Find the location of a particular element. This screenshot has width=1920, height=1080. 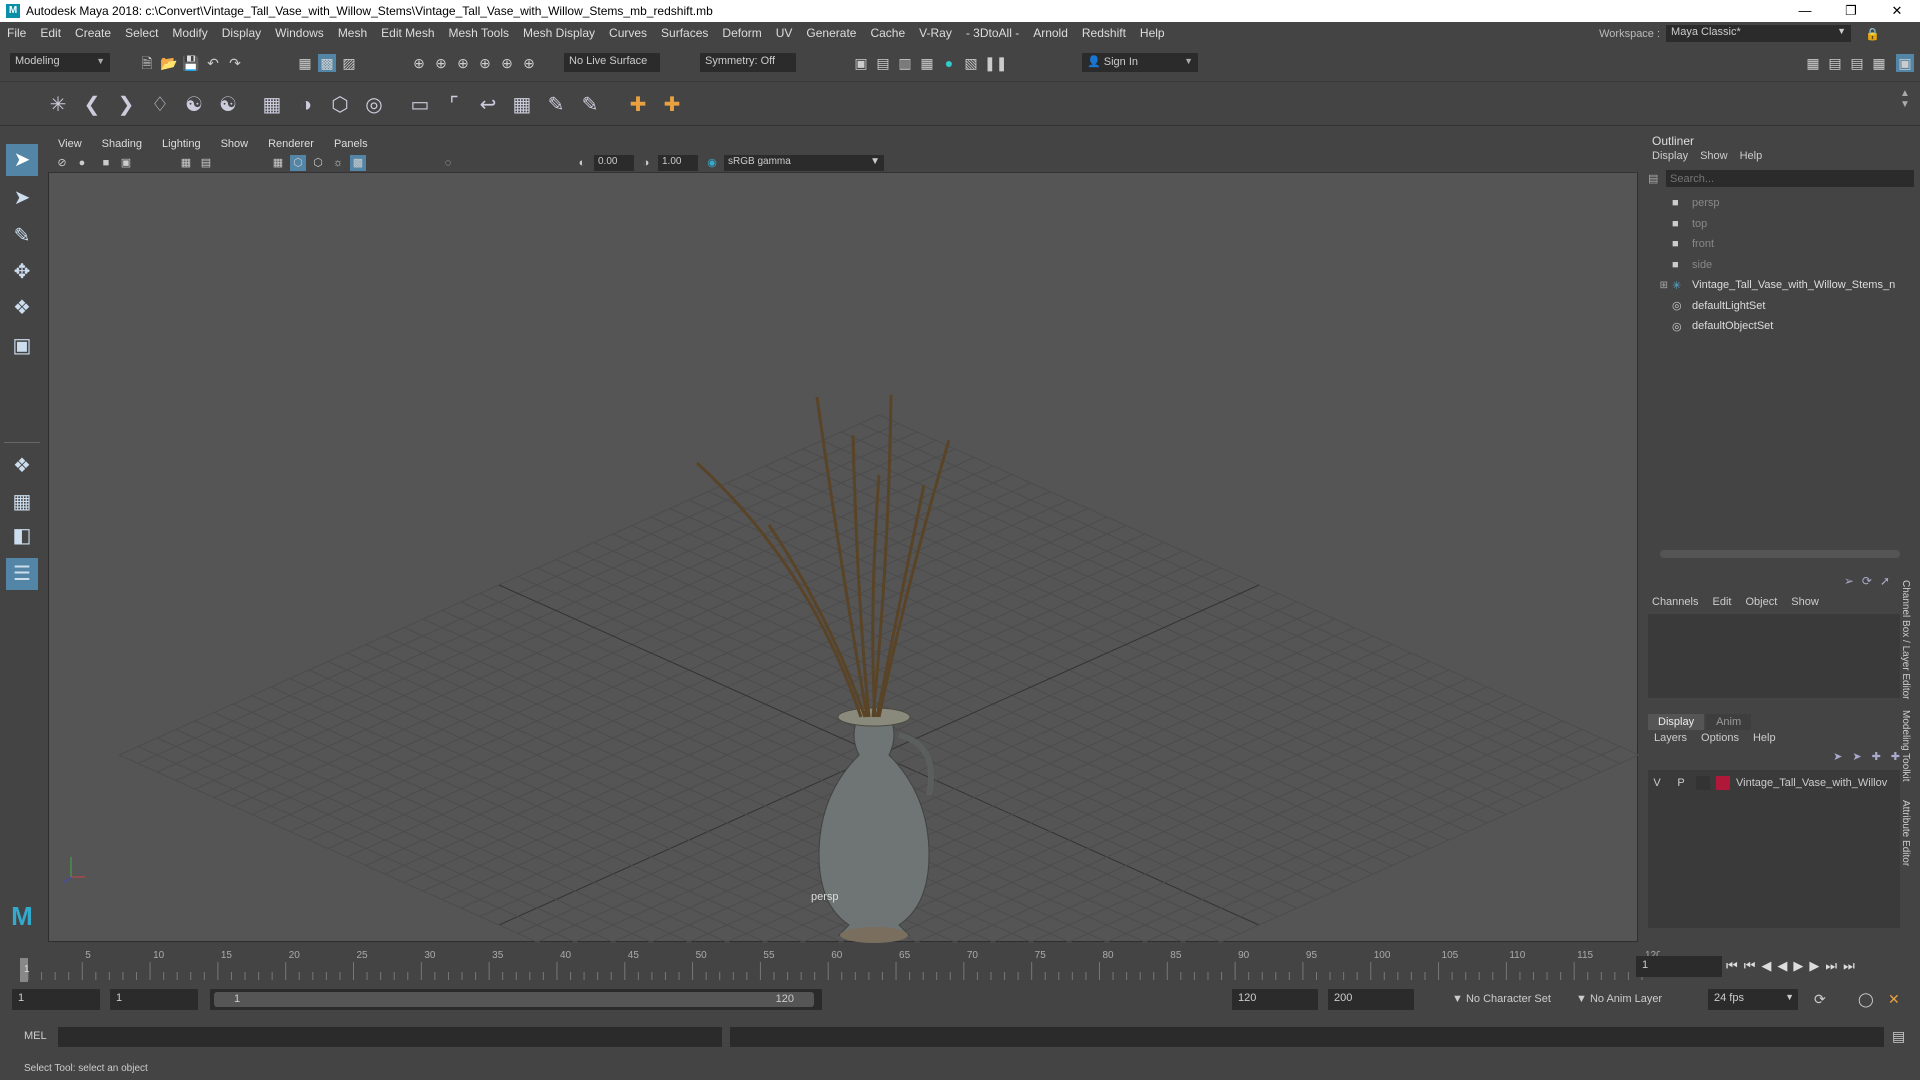

bevel-icon: ▦ is located at coordinates (522, 105).